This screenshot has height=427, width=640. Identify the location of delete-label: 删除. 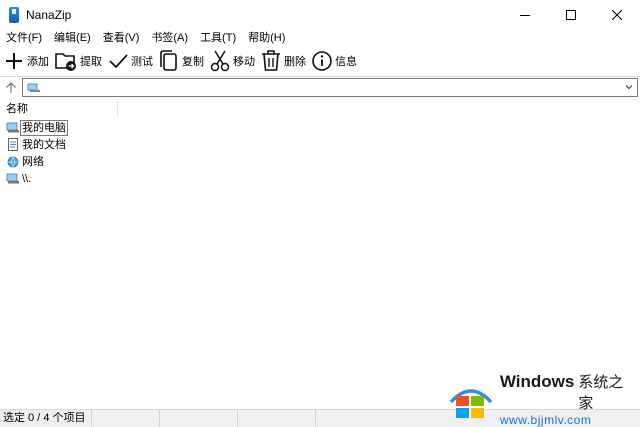
(295, 62).